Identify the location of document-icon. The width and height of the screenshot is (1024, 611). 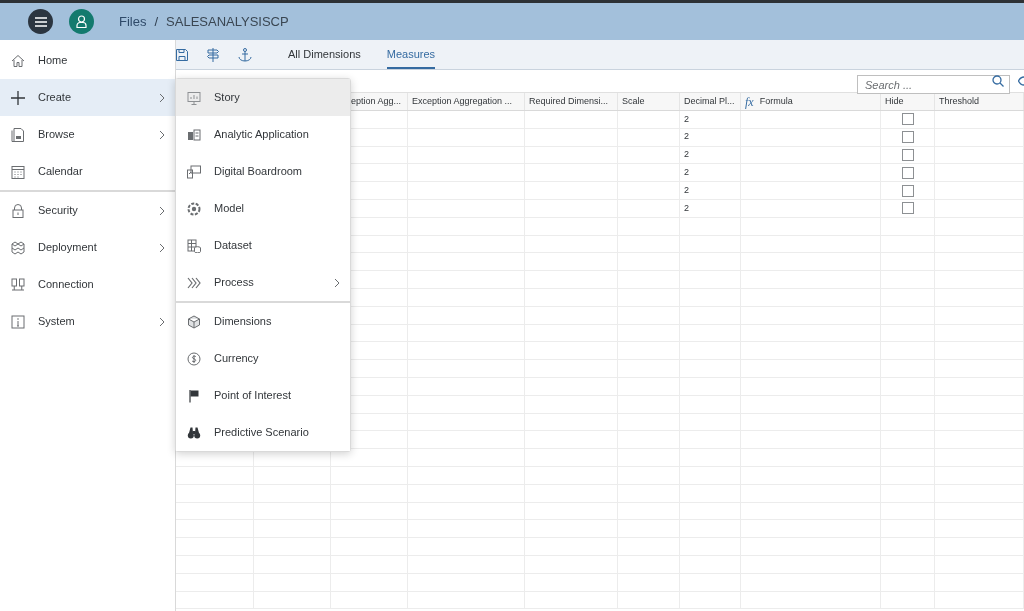
(18, 134).